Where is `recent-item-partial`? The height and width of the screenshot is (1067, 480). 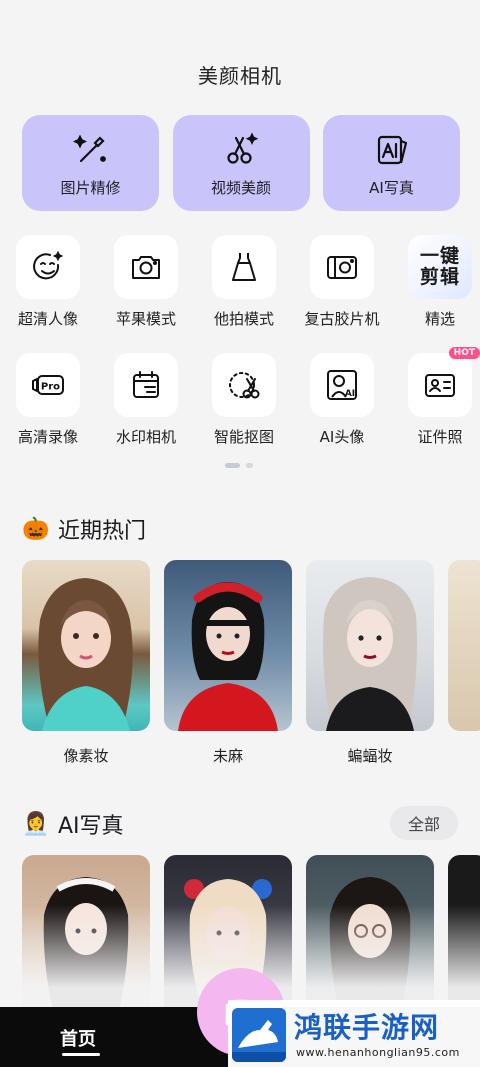
recent-item-partial is located at coordinates (464, 645).